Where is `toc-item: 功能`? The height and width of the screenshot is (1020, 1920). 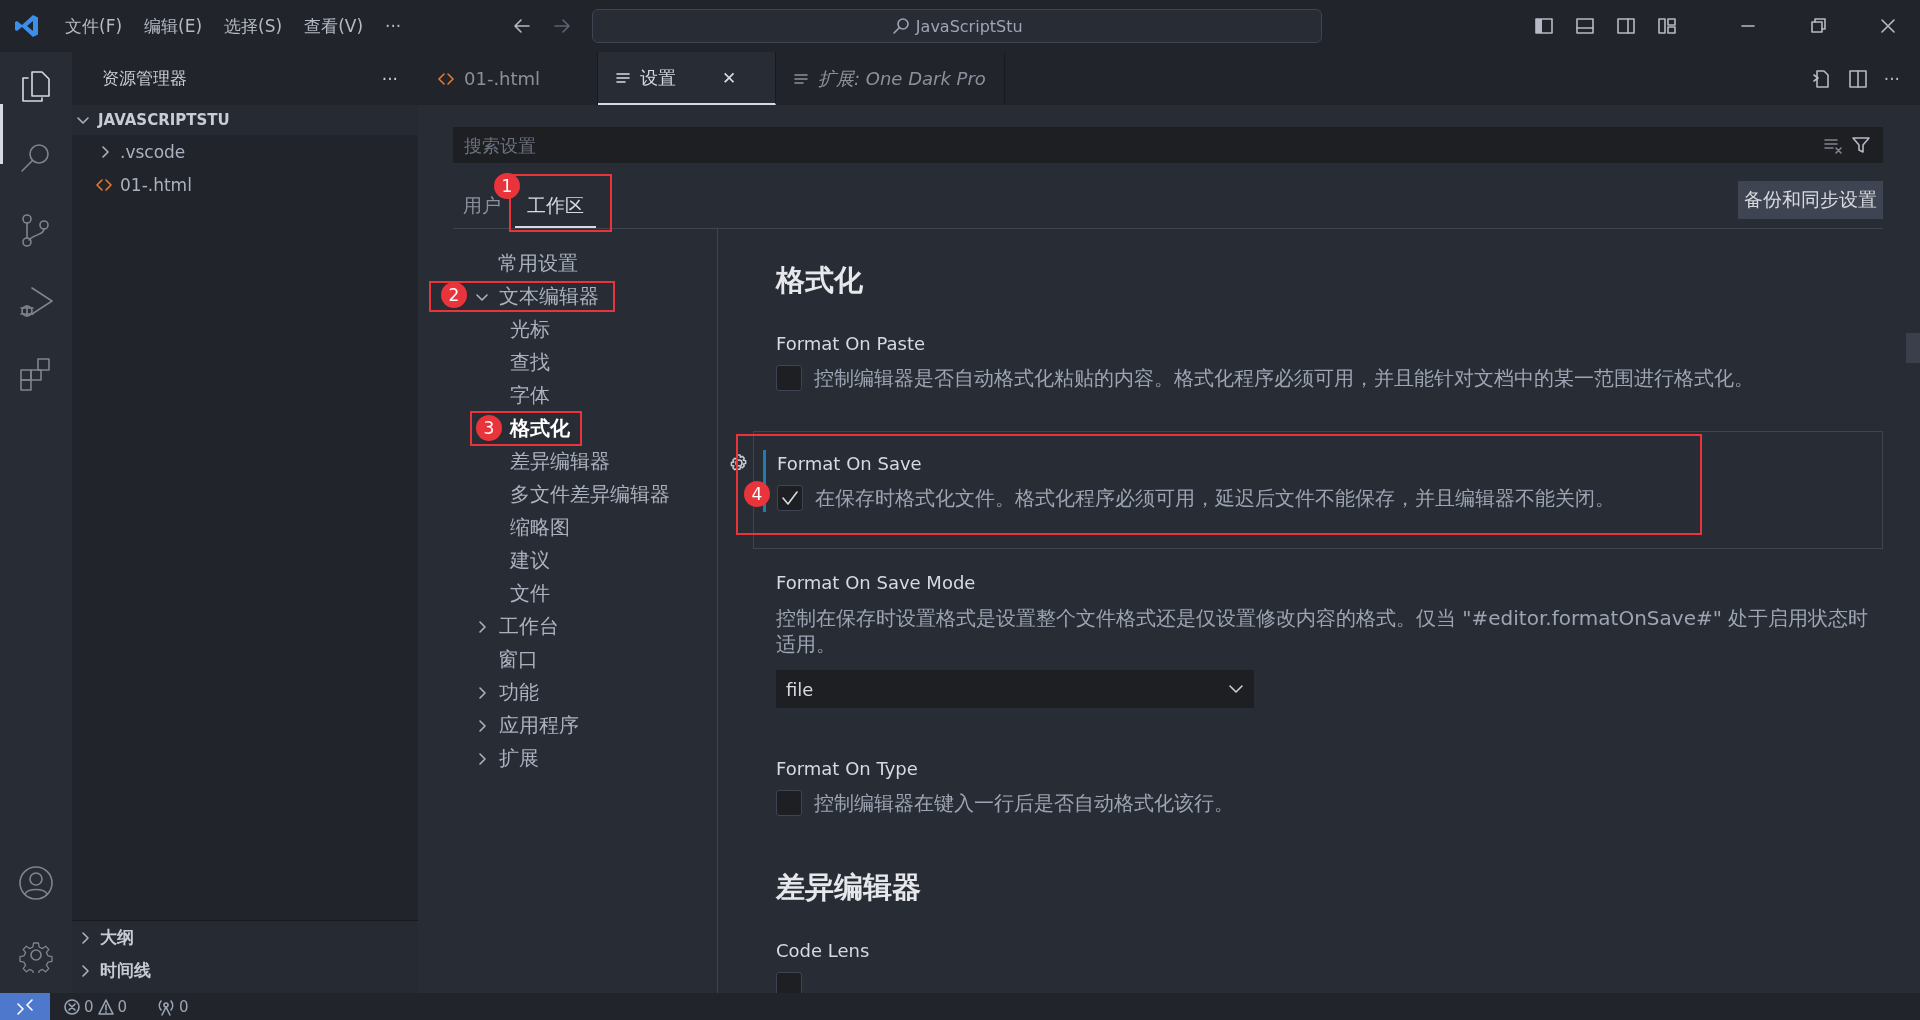 toc-item: 功能 is located at coordinates (507, 692).